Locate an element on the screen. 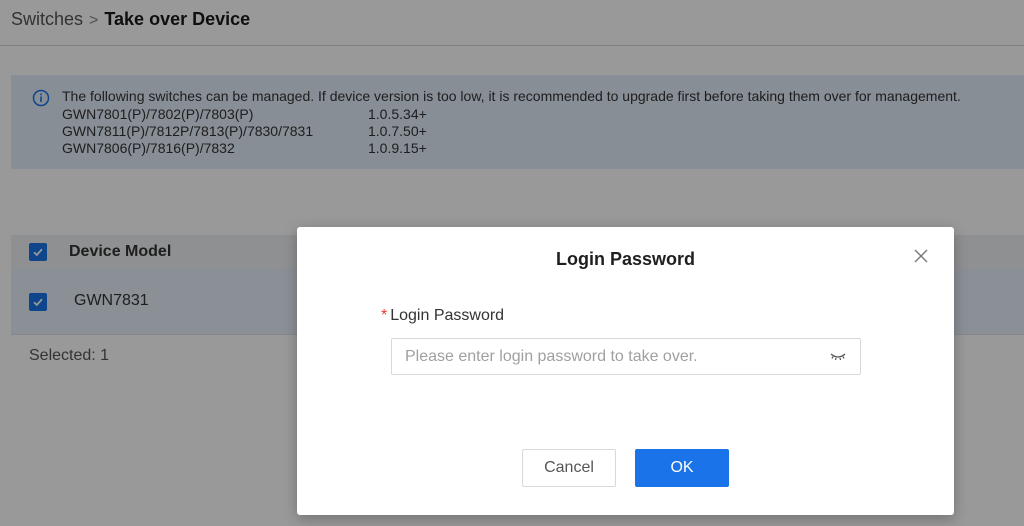 The image size is (1024, 526). password-label-text: Login Password is located at coordinates (447, 315).